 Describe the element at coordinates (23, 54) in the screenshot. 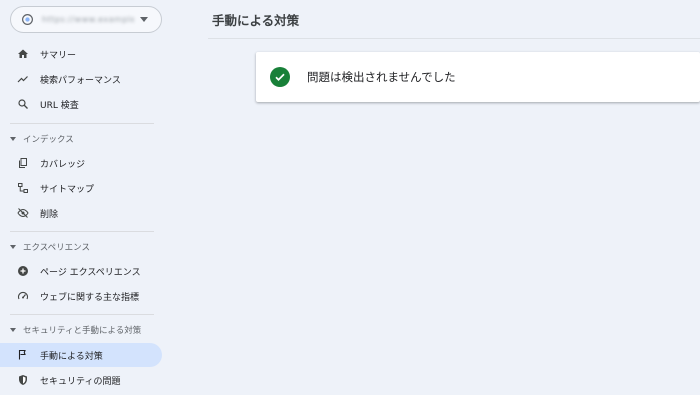

I see `home-icon` at that location.